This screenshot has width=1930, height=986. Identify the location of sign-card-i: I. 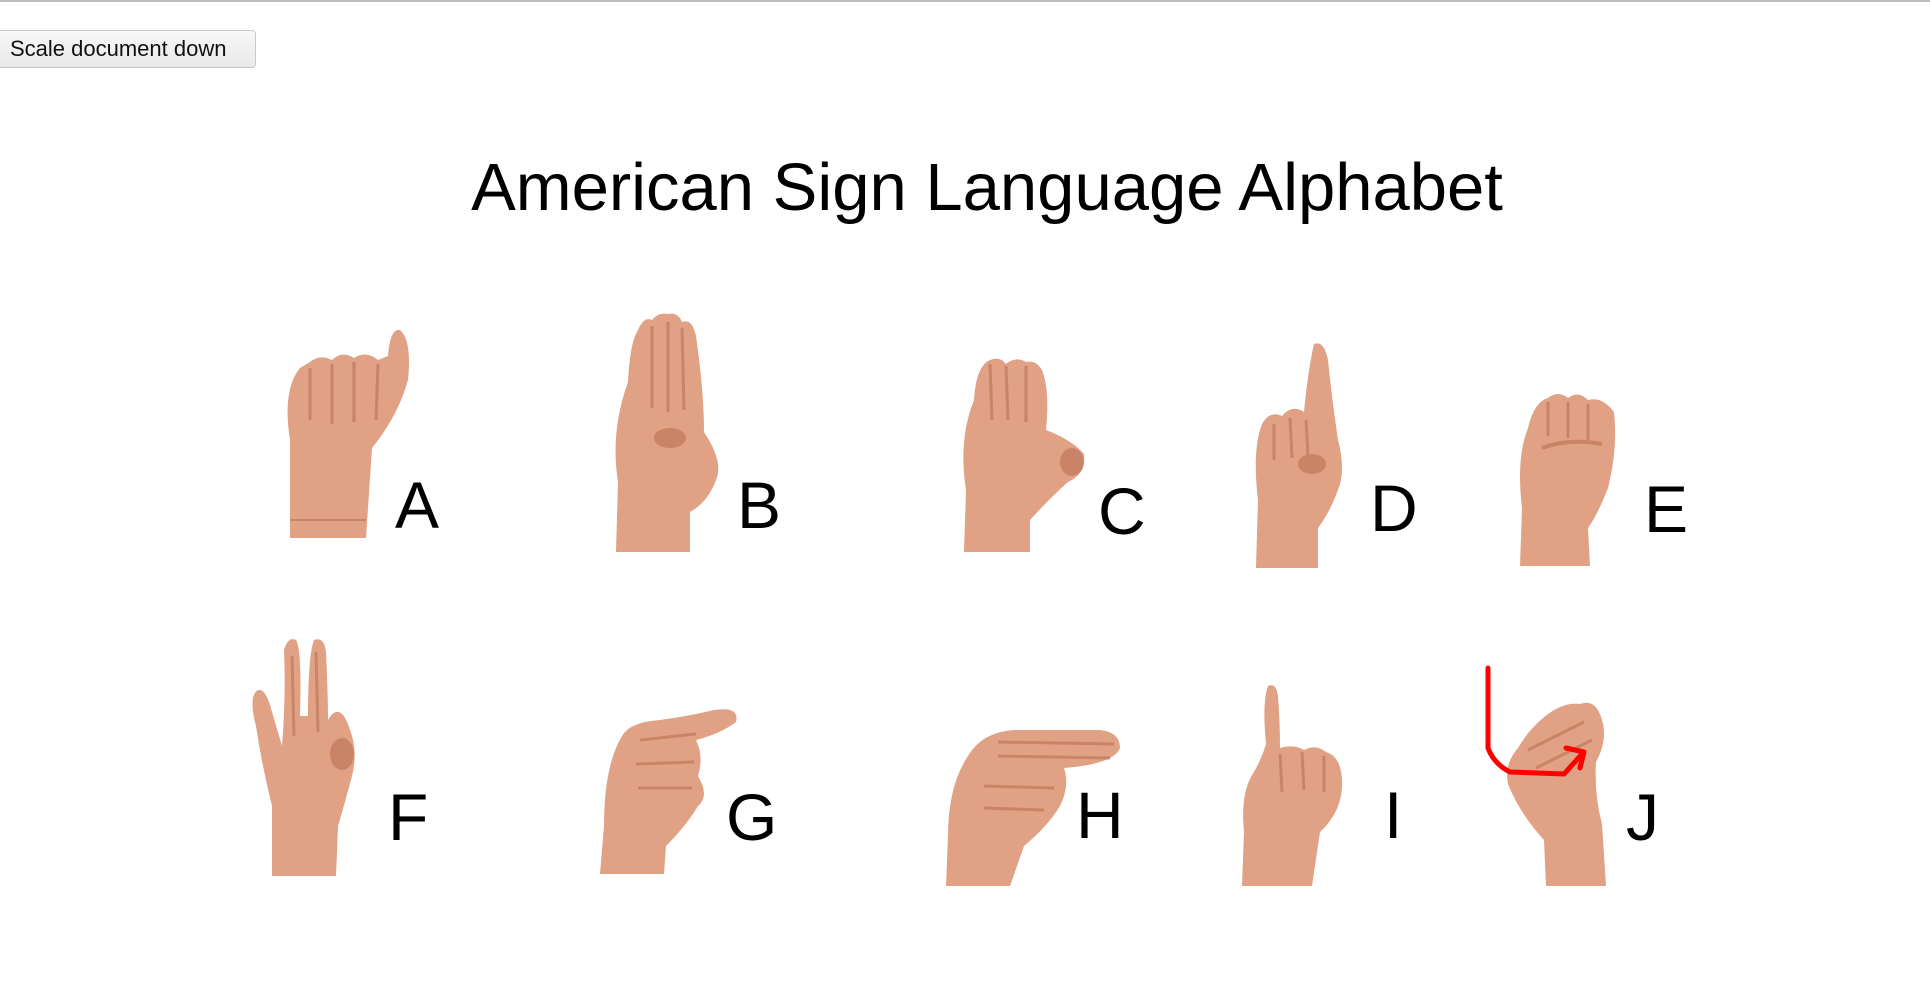
(1350, 812).